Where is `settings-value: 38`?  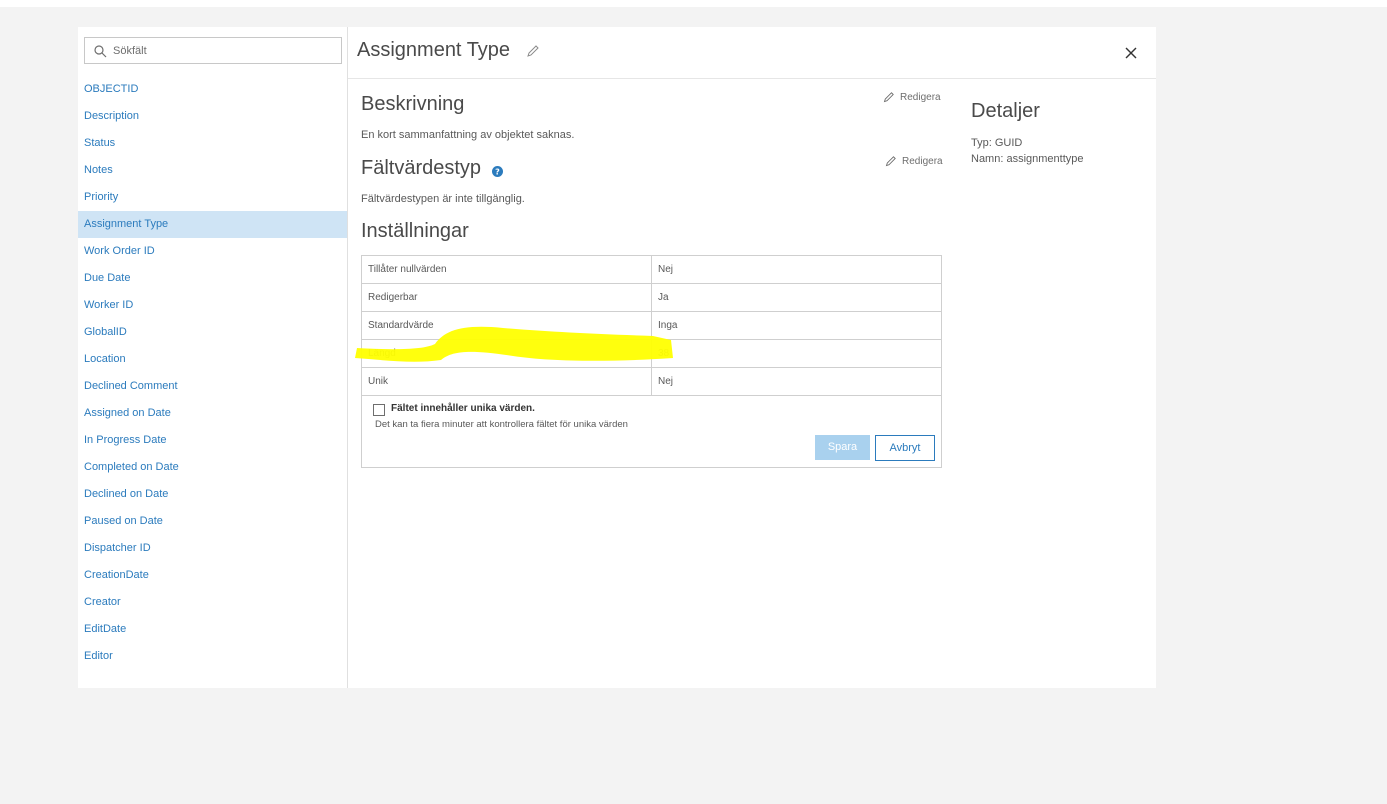 settings-value: 38 is located at coordinates (664, 353).